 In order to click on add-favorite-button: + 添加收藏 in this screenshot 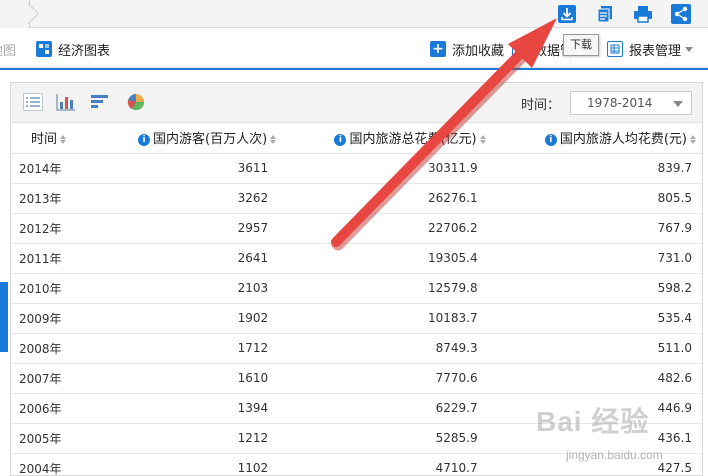, I will do `click(467, 49)`.